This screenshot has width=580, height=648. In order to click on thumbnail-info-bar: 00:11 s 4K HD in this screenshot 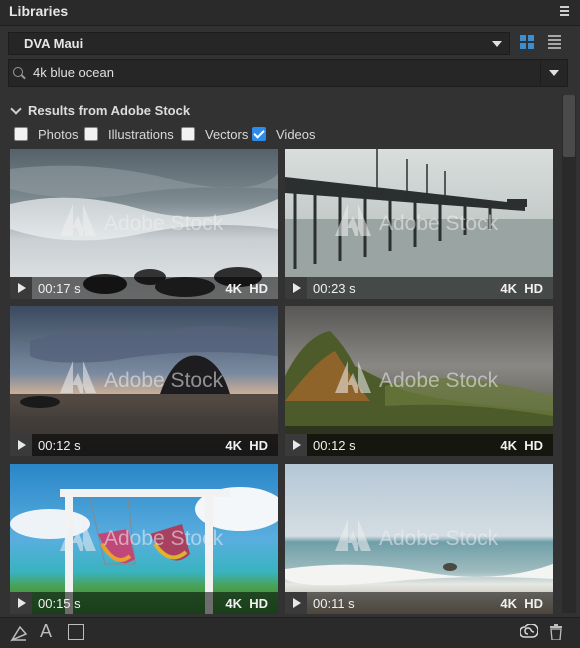, I will do `click(419, 603)`.